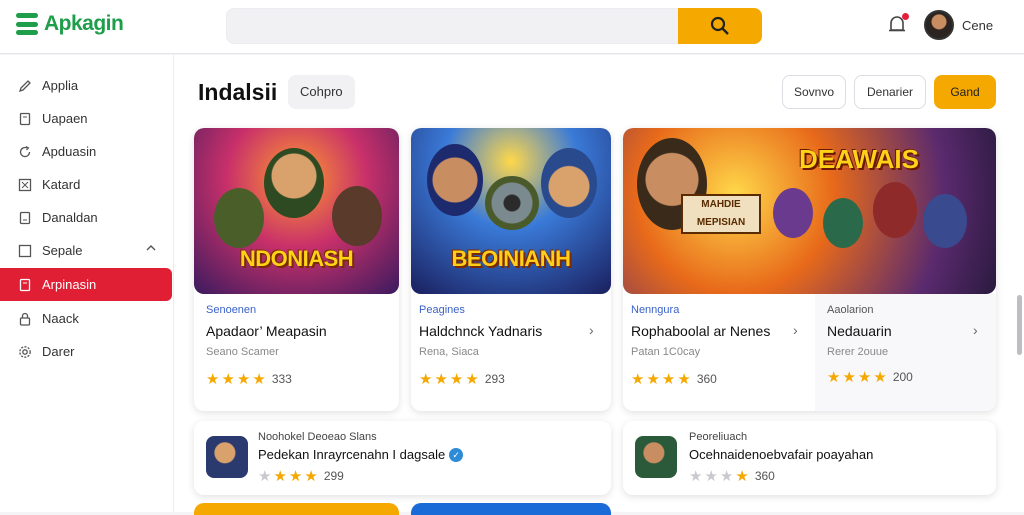 Image resolution: width=1024 pixels, height=515 pixels. Describe the element at coordinates (459, 26) in the screenshot. I see `search-input` at that location.